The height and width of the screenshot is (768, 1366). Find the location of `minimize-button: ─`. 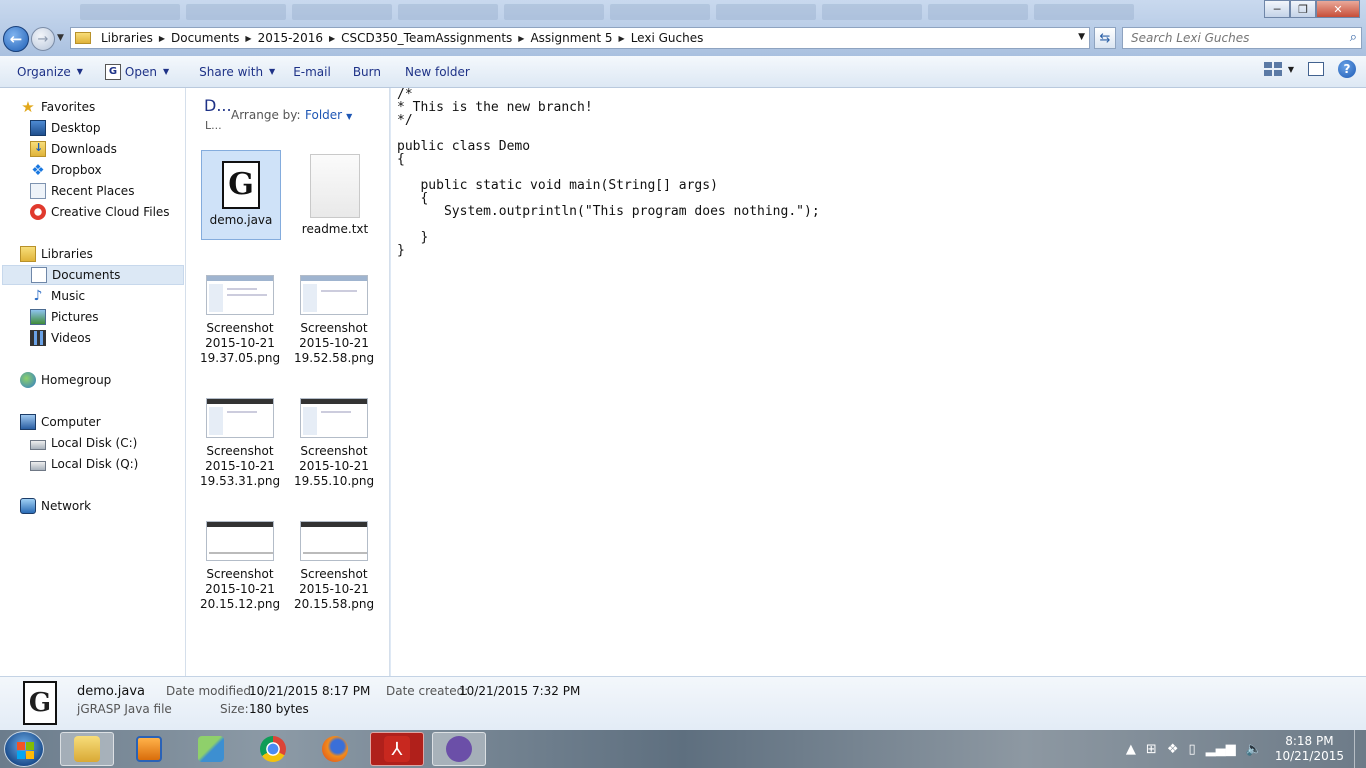

minimize-button: ─ is located at coordinates (1277, 9).